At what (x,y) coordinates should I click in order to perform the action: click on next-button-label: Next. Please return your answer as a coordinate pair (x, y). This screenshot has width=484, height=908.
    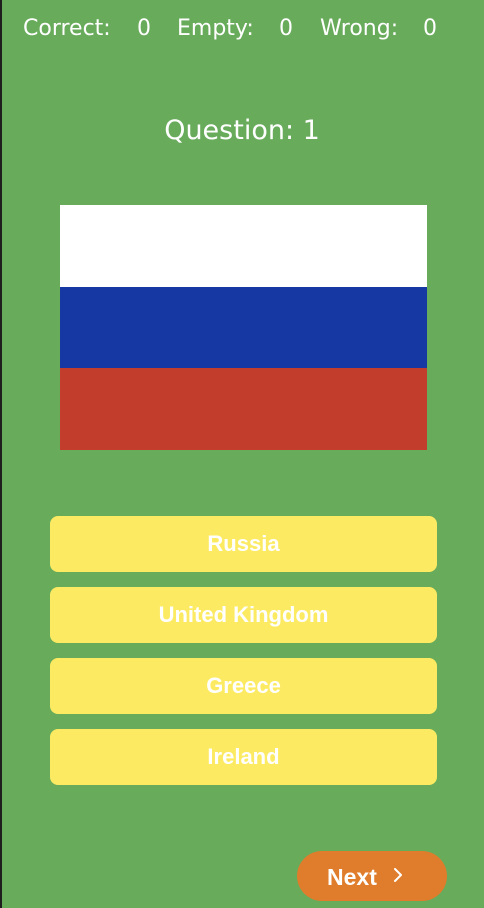
    Looking at the image, I should click on (352, 877).